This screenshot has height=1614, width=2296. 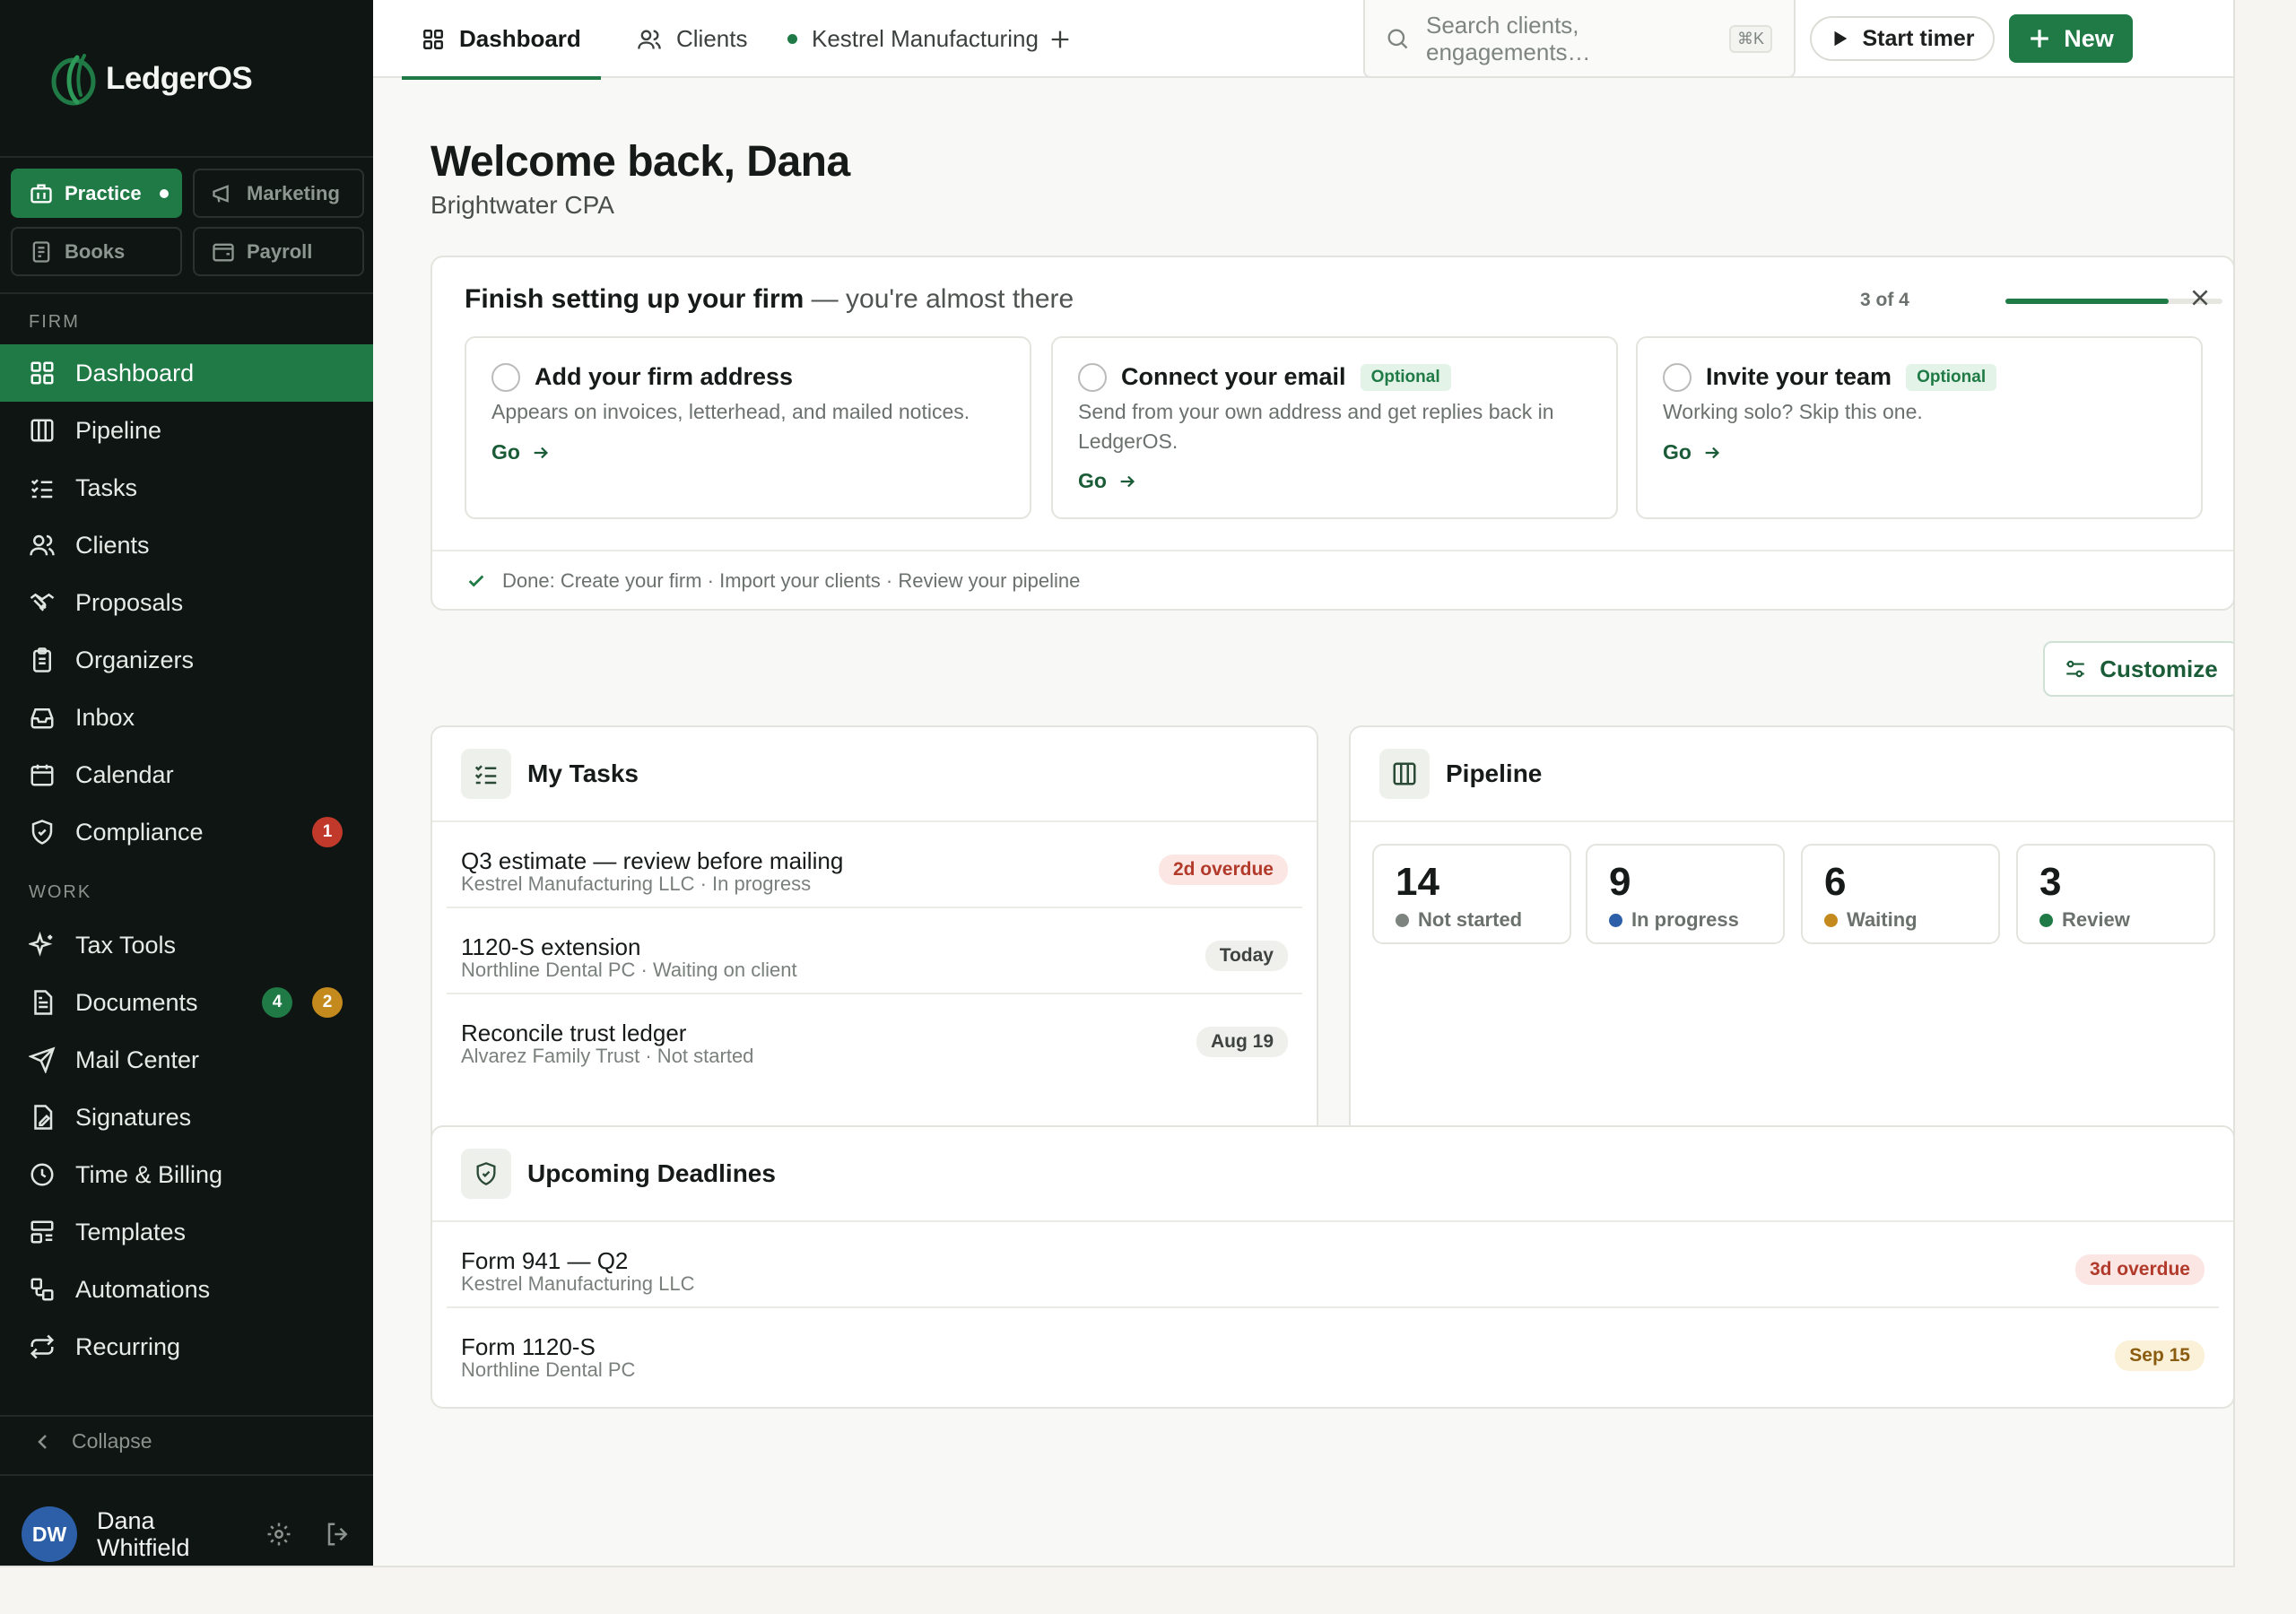 What do you see at coordinates (186, 487) in the screenshot?
I see `sidebar-item-tasks: Tasks` at bounding box center [186, 487].